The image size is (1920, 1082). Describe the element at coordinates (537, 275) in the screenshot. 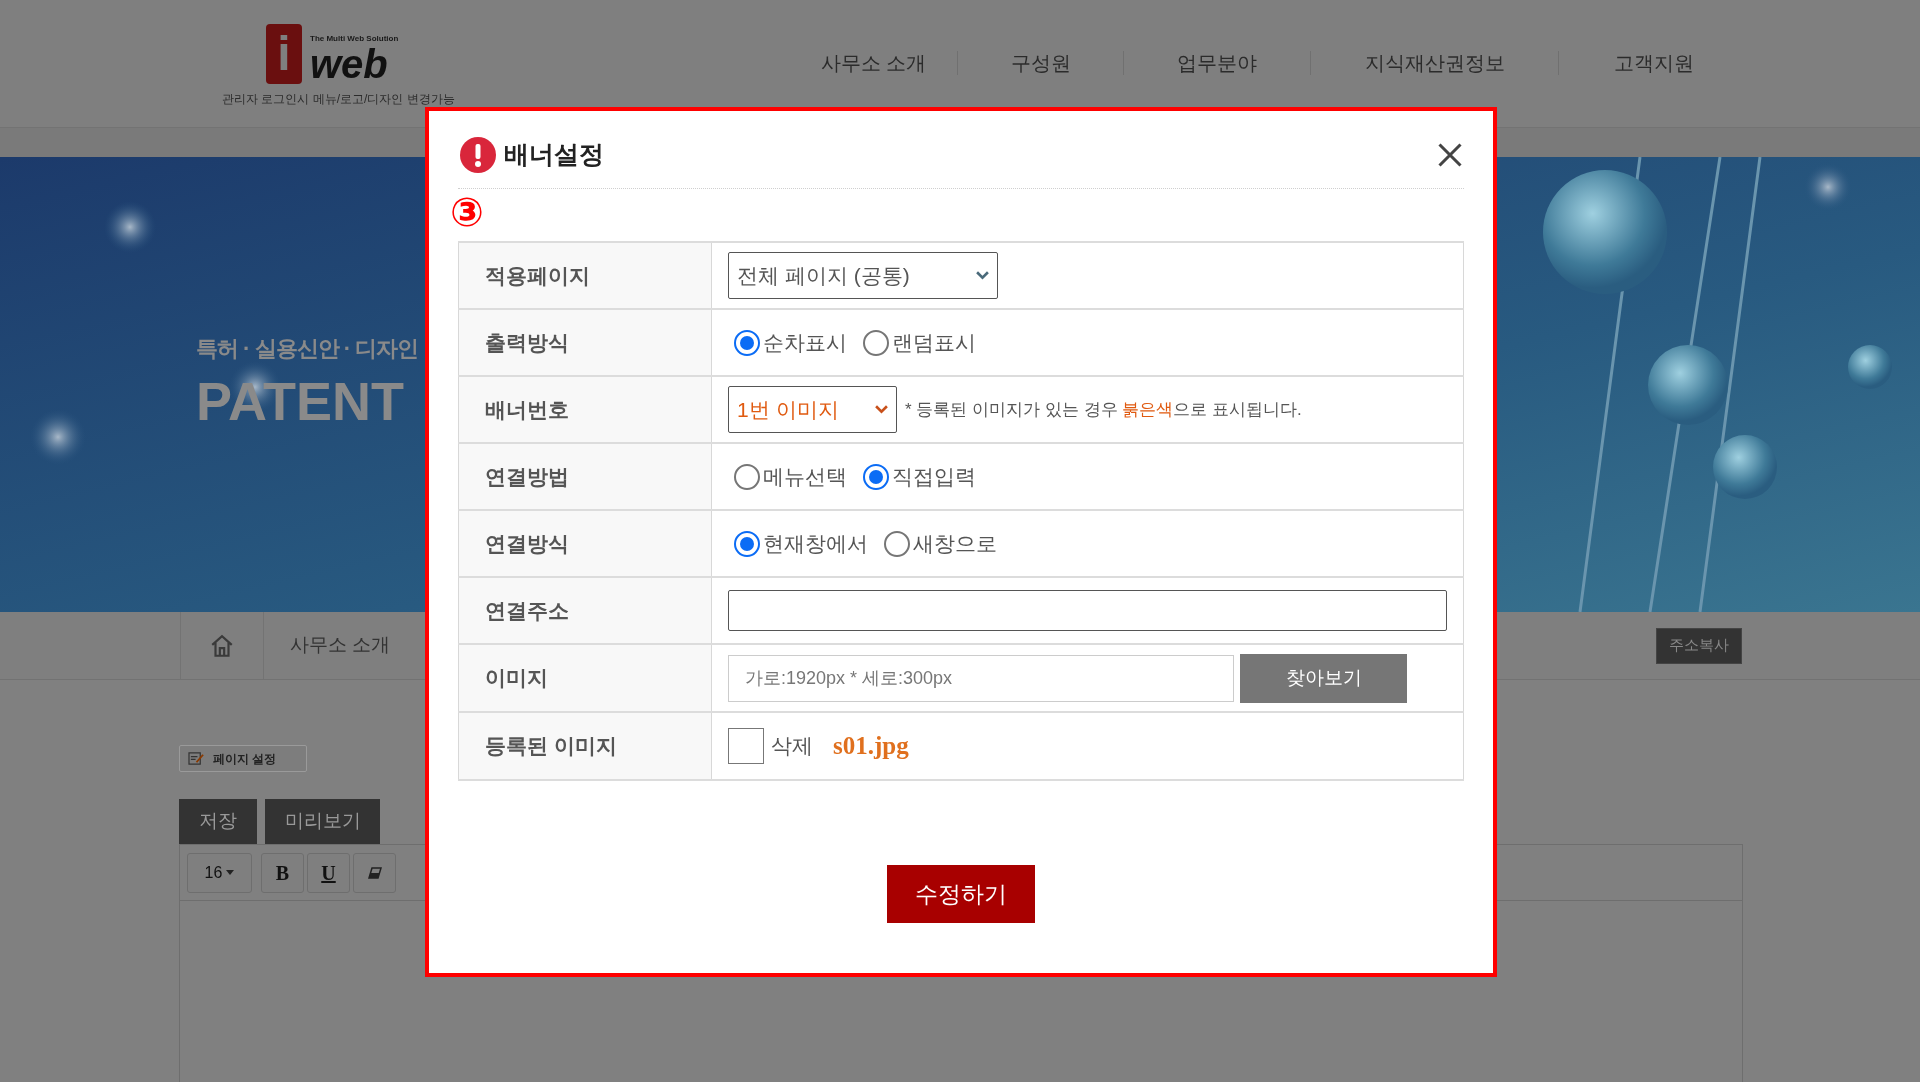

I see `field-label: 적용페이지` at that location.